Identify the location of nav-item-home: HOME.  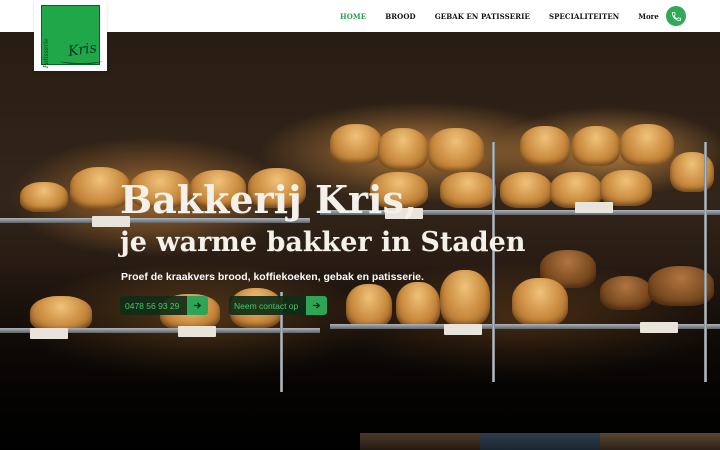
(353, 16).